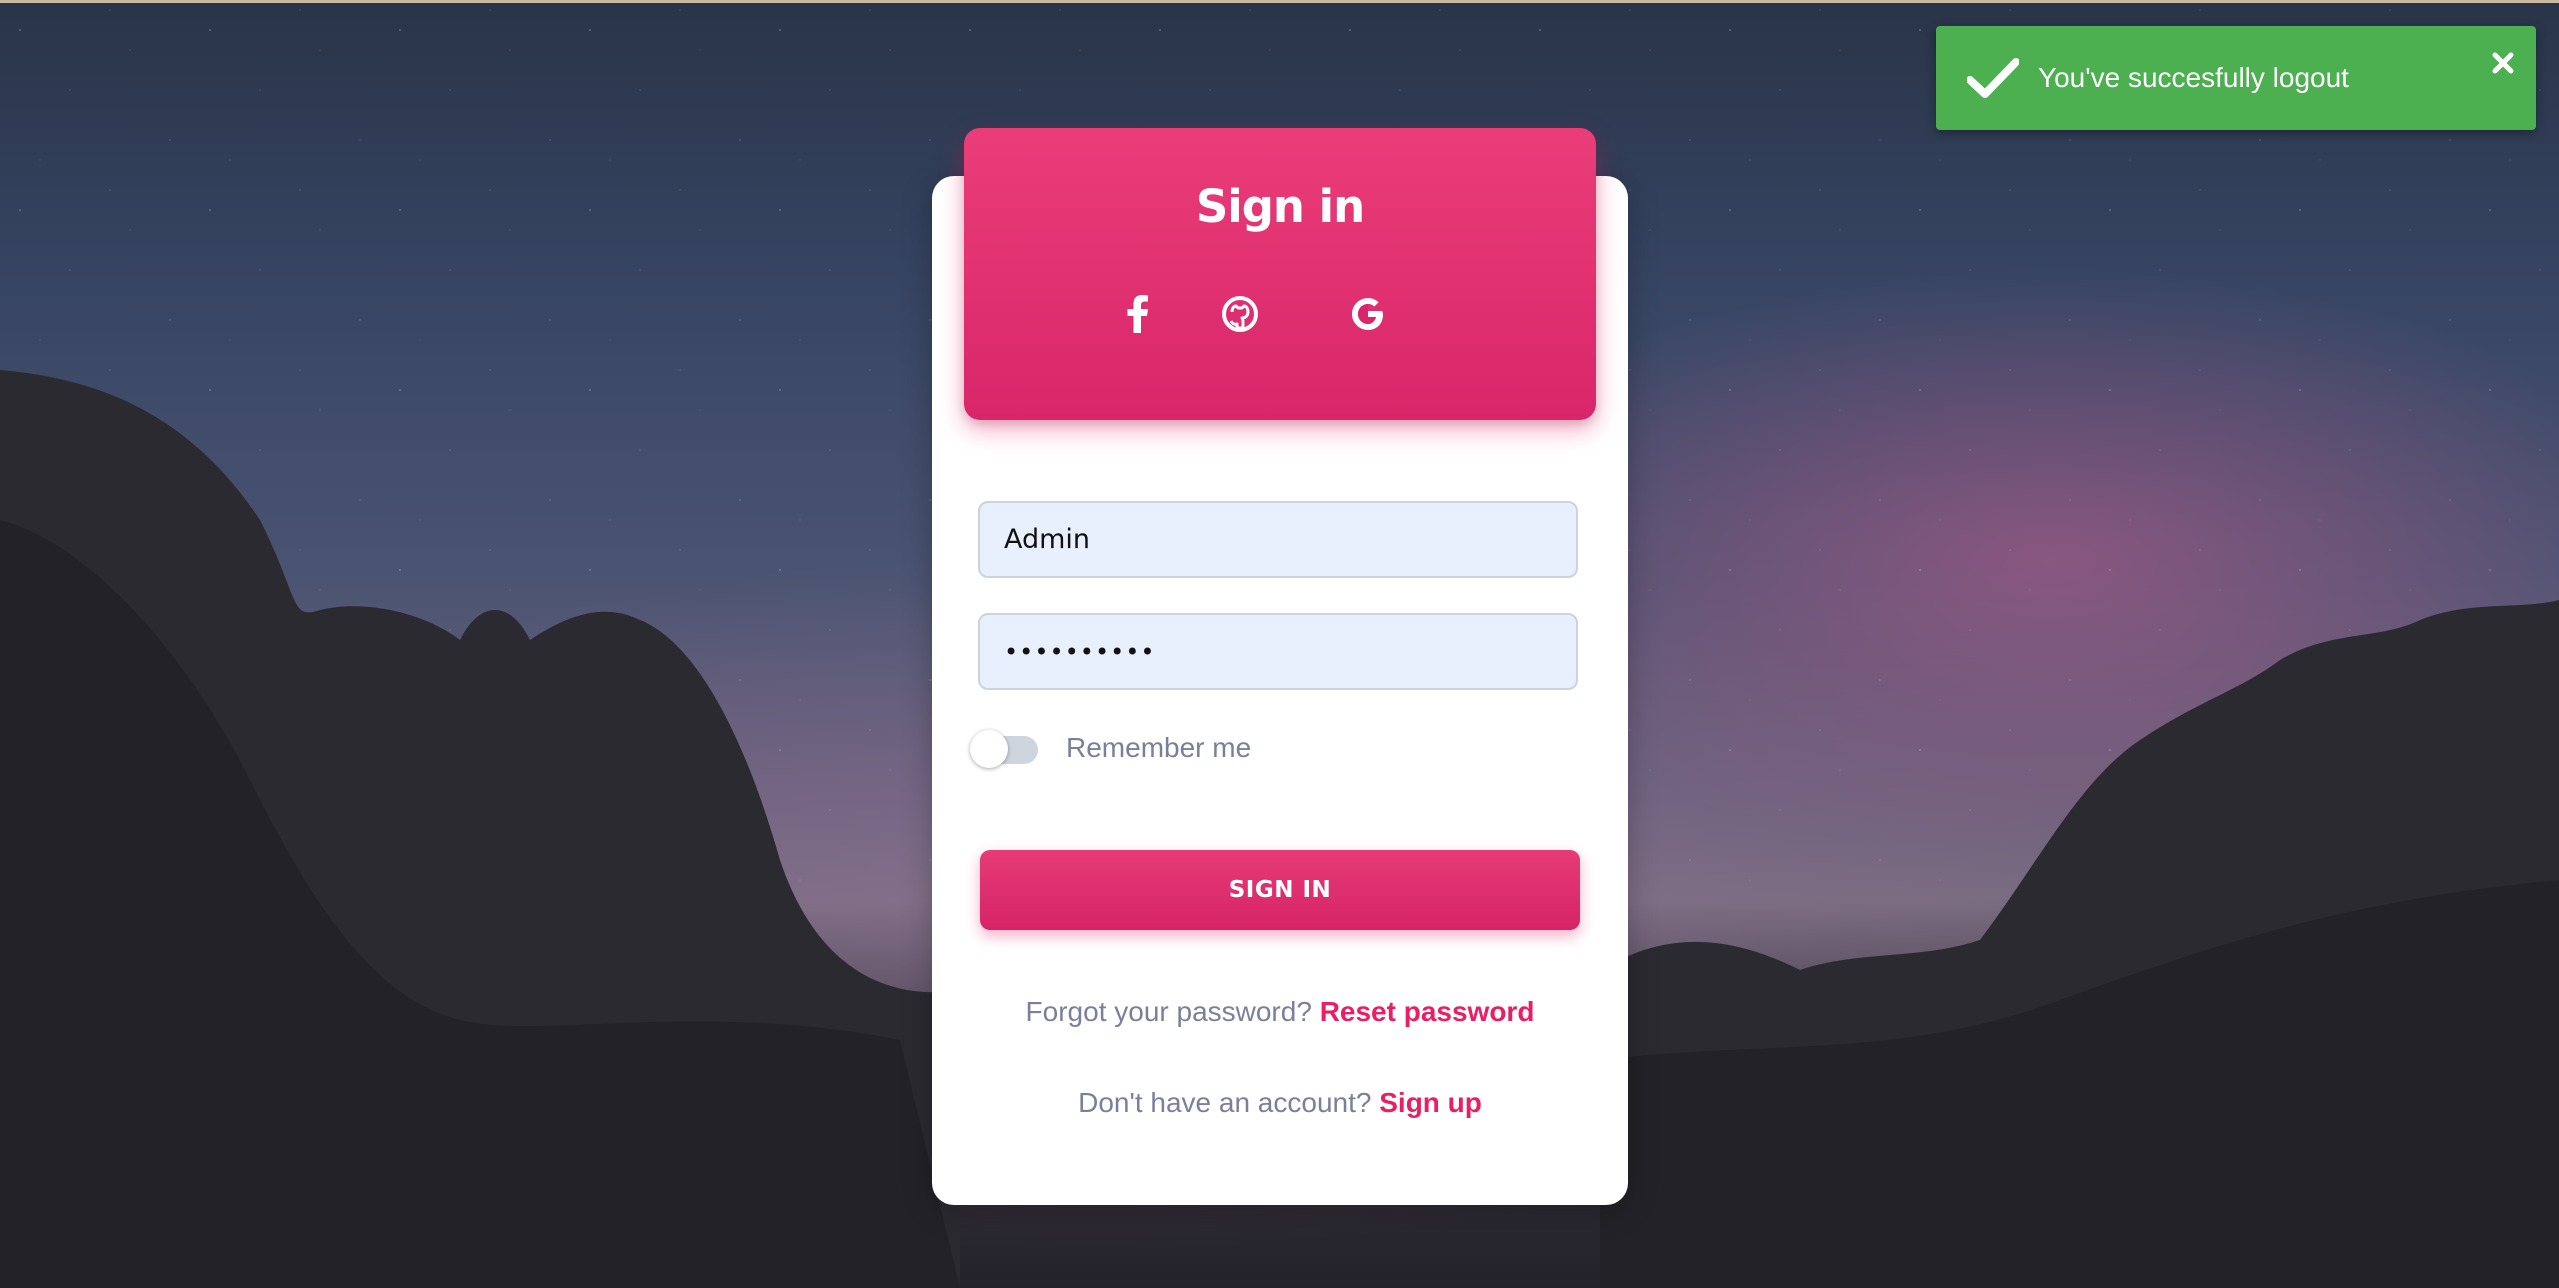 The width and height of the screenshot is (2559, 1288). I want to click on remember-me-toggle, so click(1005, 748).